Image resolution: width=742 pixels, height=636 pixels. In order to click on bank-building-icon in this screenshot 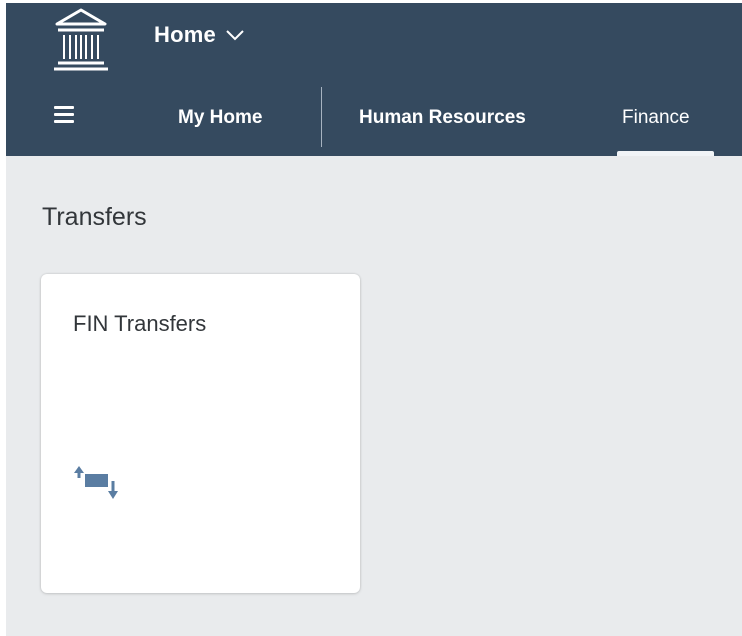, I will do `click(81, 39)`.